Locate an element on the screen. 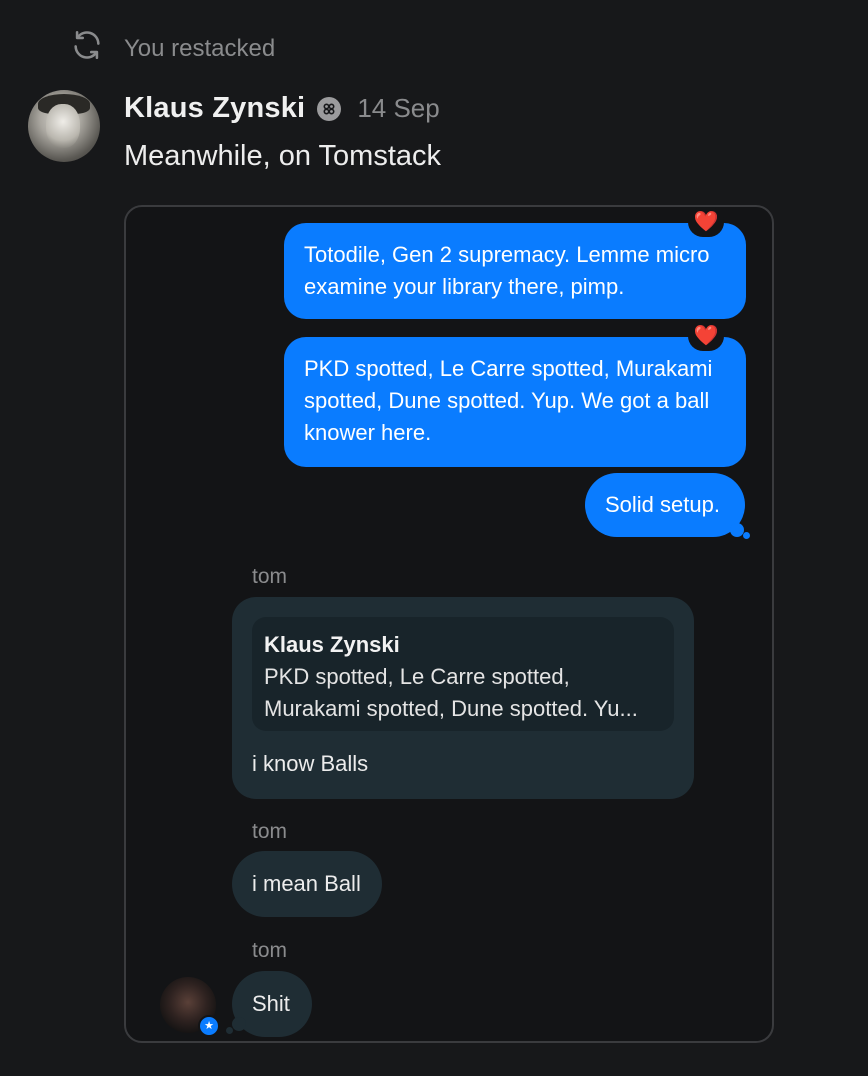  post-header: Klaus Zynski 14 Sep is located at coordinates (282, 108).